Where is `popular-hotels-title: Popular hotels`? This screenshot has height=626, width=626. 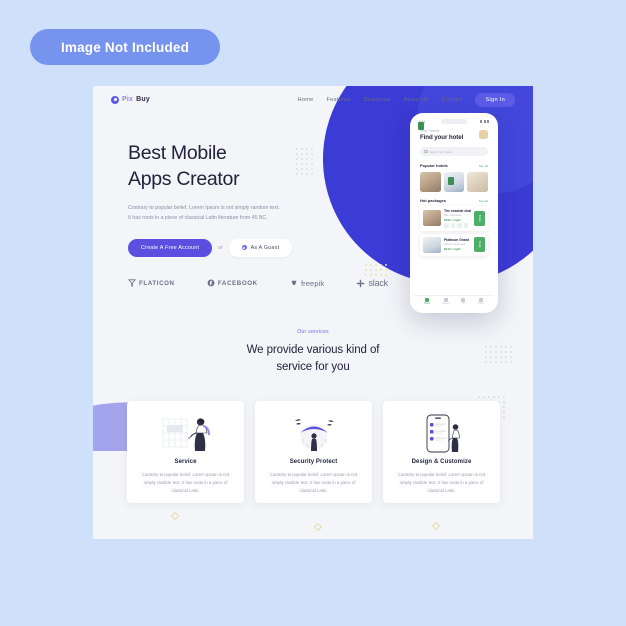 popular-hotels-title: Popular hotels is located at coordinates (434, 165).